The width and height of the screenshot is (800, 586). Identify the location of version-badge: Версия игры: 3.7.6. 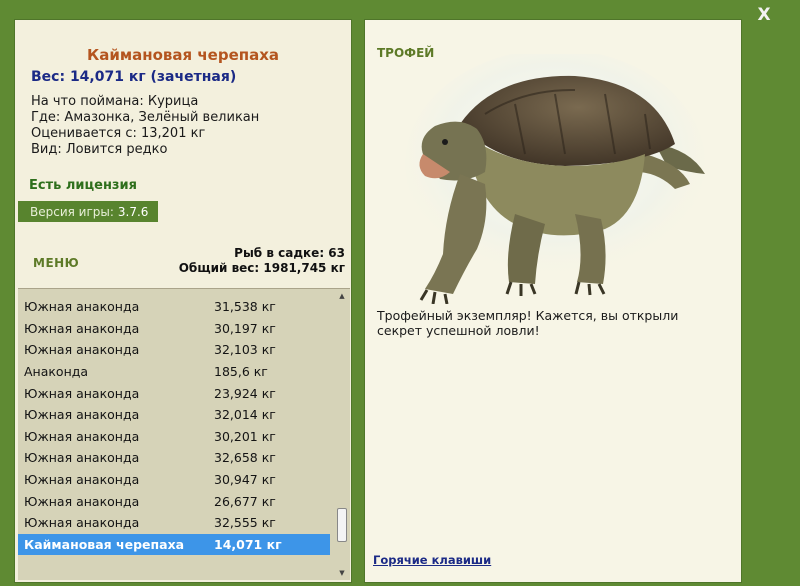
(88, 211).